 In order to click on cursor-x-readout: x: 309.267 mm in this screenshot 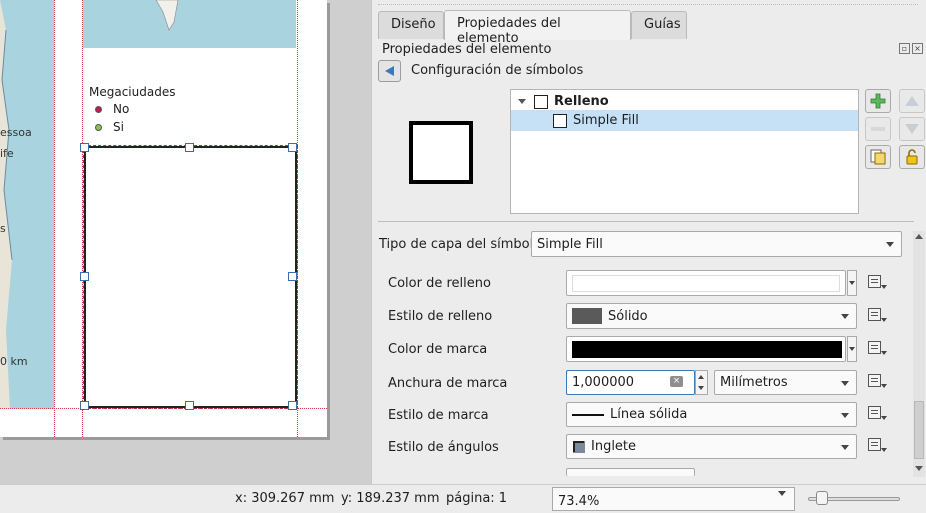, I will do `click(285, 498)`.